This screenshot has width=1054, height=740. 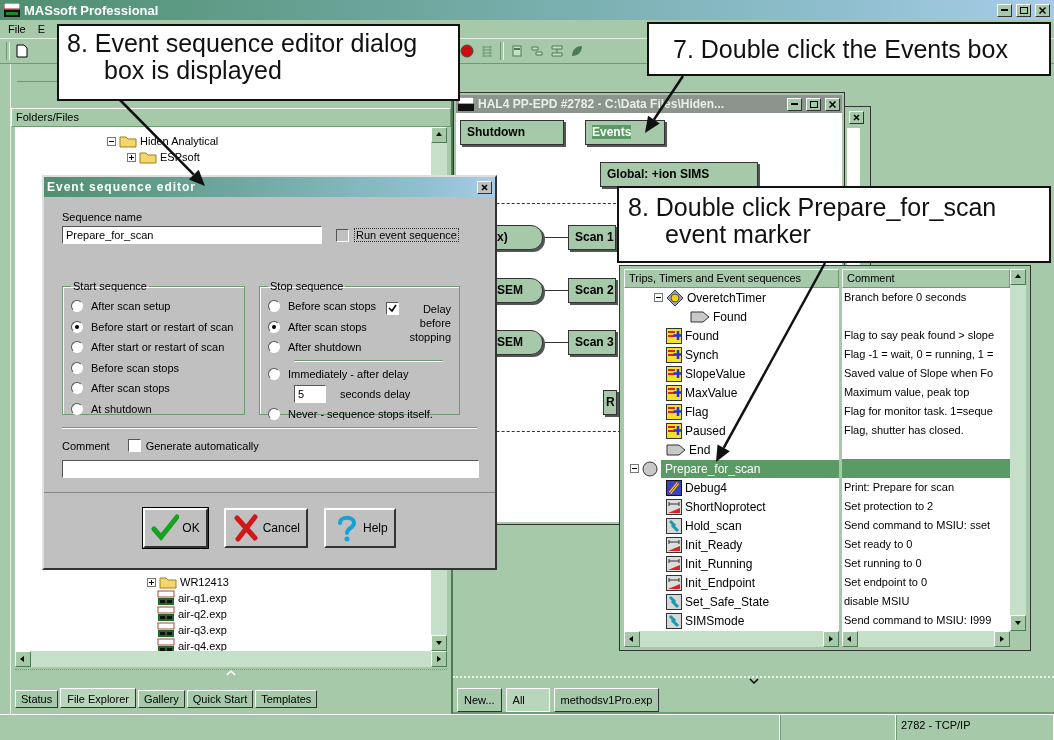 I want to click on number-field: 5, so click(x=310, y=394).